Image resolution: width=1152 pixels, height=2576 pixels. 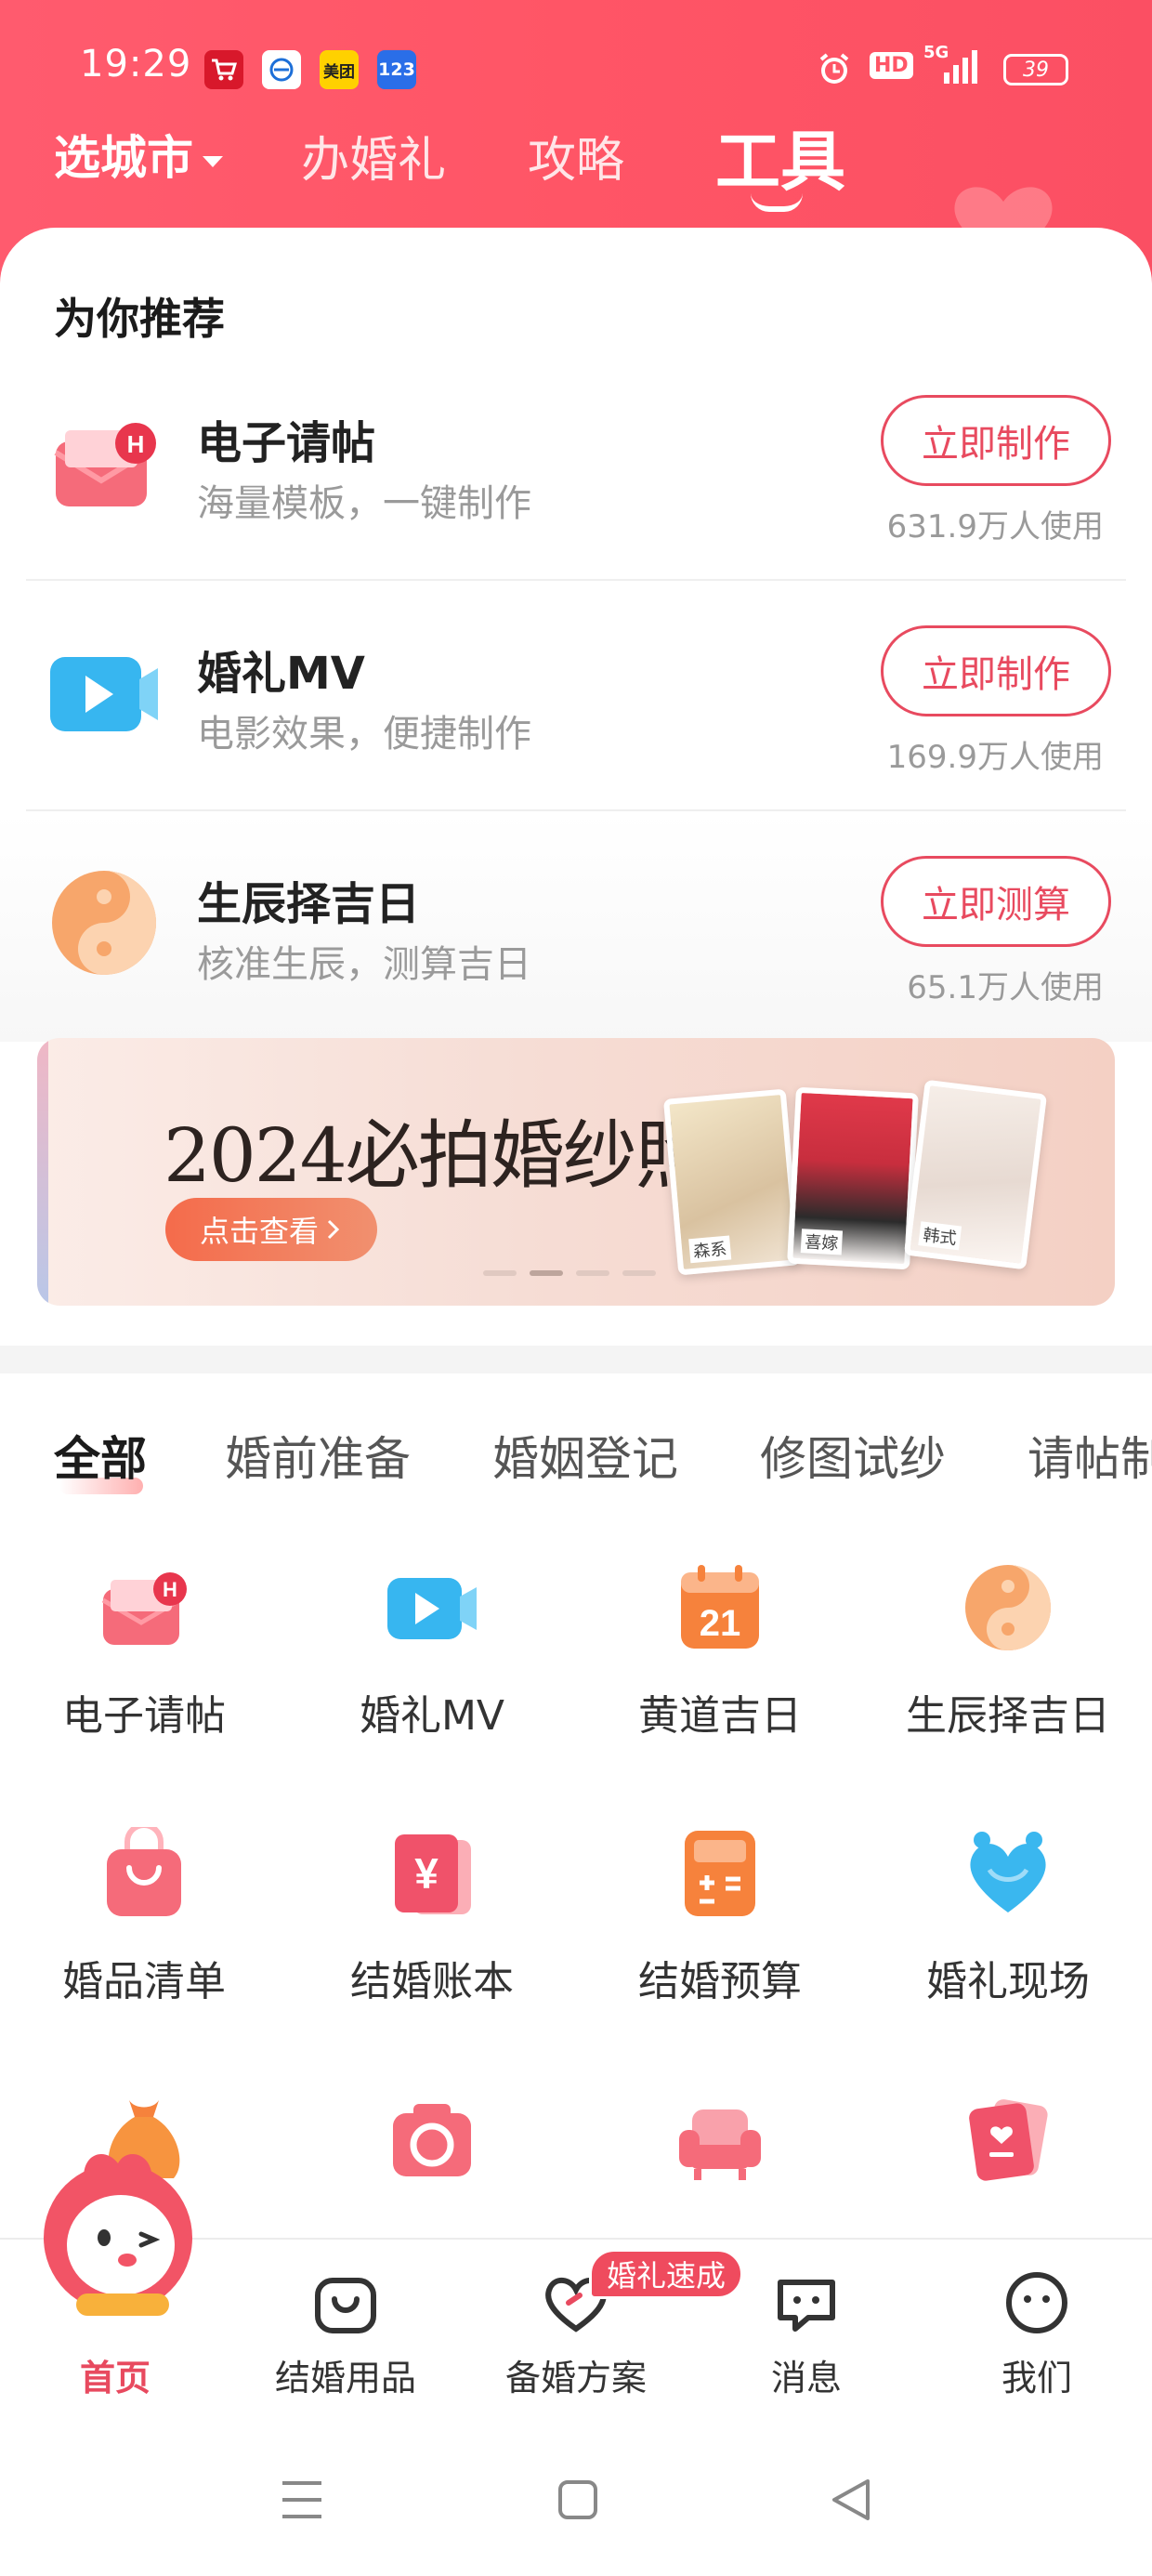 What do you see at coordinates (576, 465) in the screenshot?
I see `recommend-item: H 电子请帖 海量模板，一键制作 立即制作 631.9万人使用` at bounding box center [576, 465].